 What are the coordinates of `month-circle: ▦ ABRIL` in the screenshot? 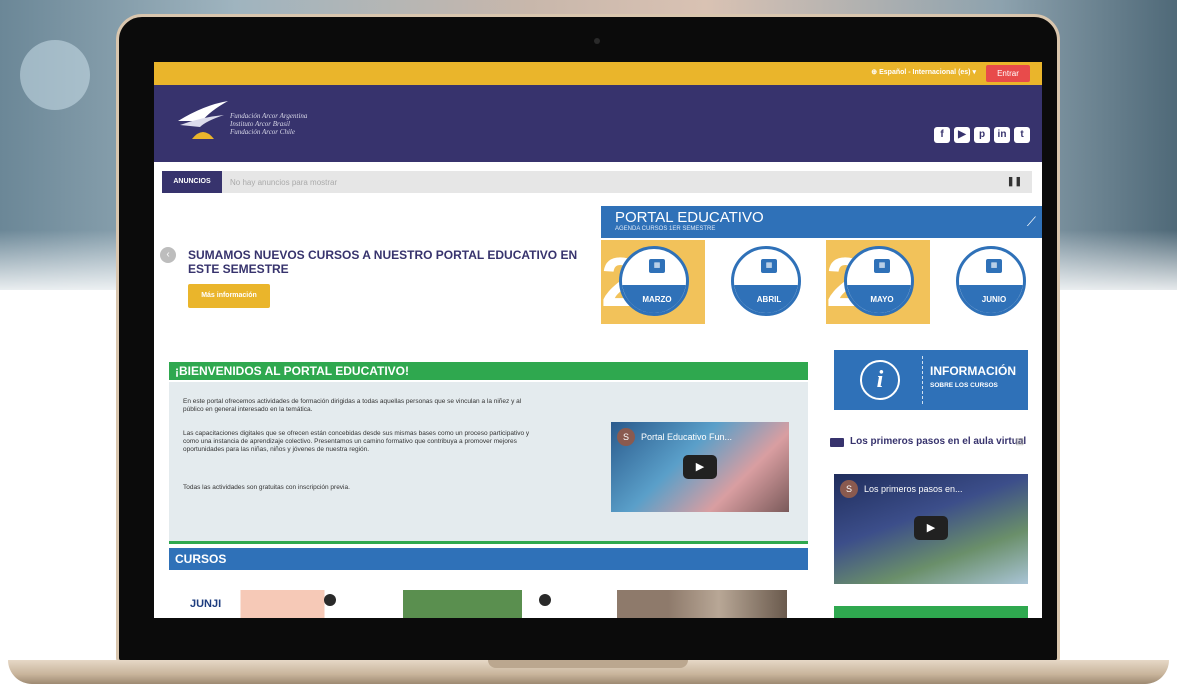 It's located at (766, 281).